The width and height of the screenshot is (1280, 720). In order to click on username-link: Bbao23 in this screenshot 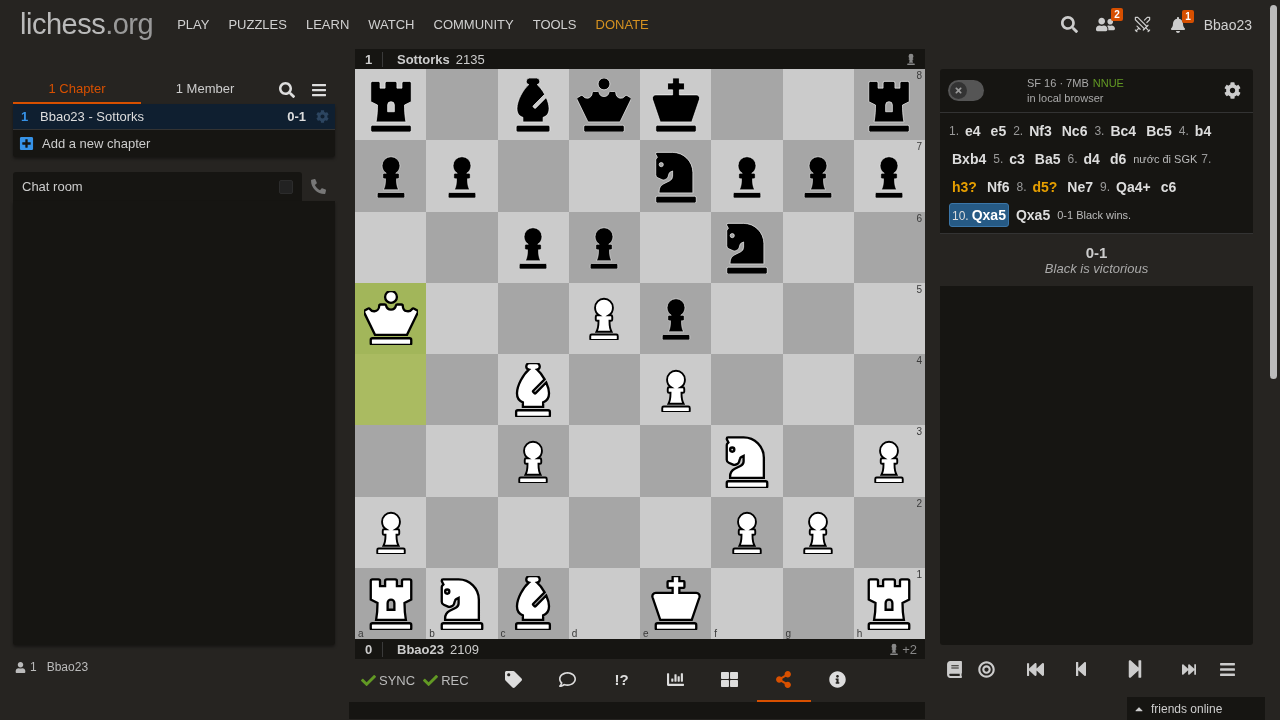, I will do `click(1227, 24)`.